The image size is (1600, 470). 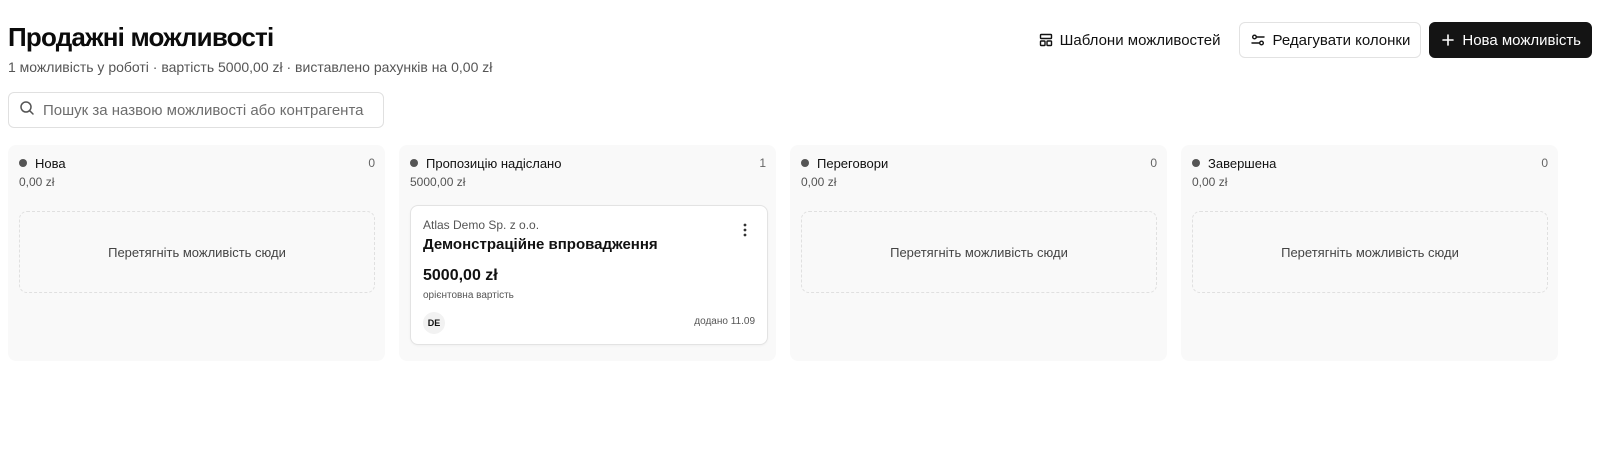 What do you see at coordinates (494, 163) in the screenshot?
I see `column-name: Пропозицію надіслано` at bounding box center [494, 163].